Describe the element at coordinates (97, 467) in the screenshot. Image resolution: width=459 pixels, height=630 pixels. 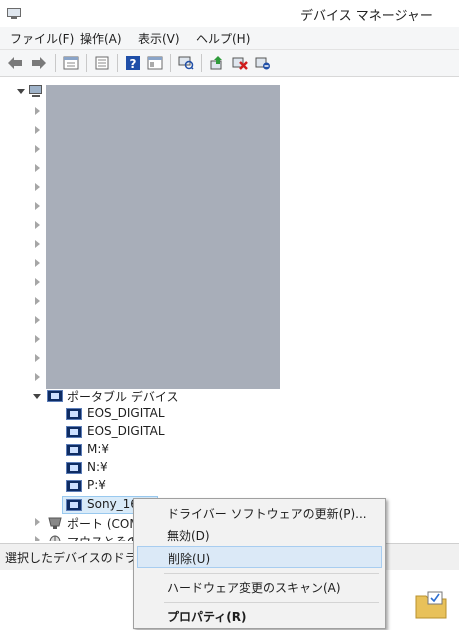
I see `device-label: N:¥` at that location.